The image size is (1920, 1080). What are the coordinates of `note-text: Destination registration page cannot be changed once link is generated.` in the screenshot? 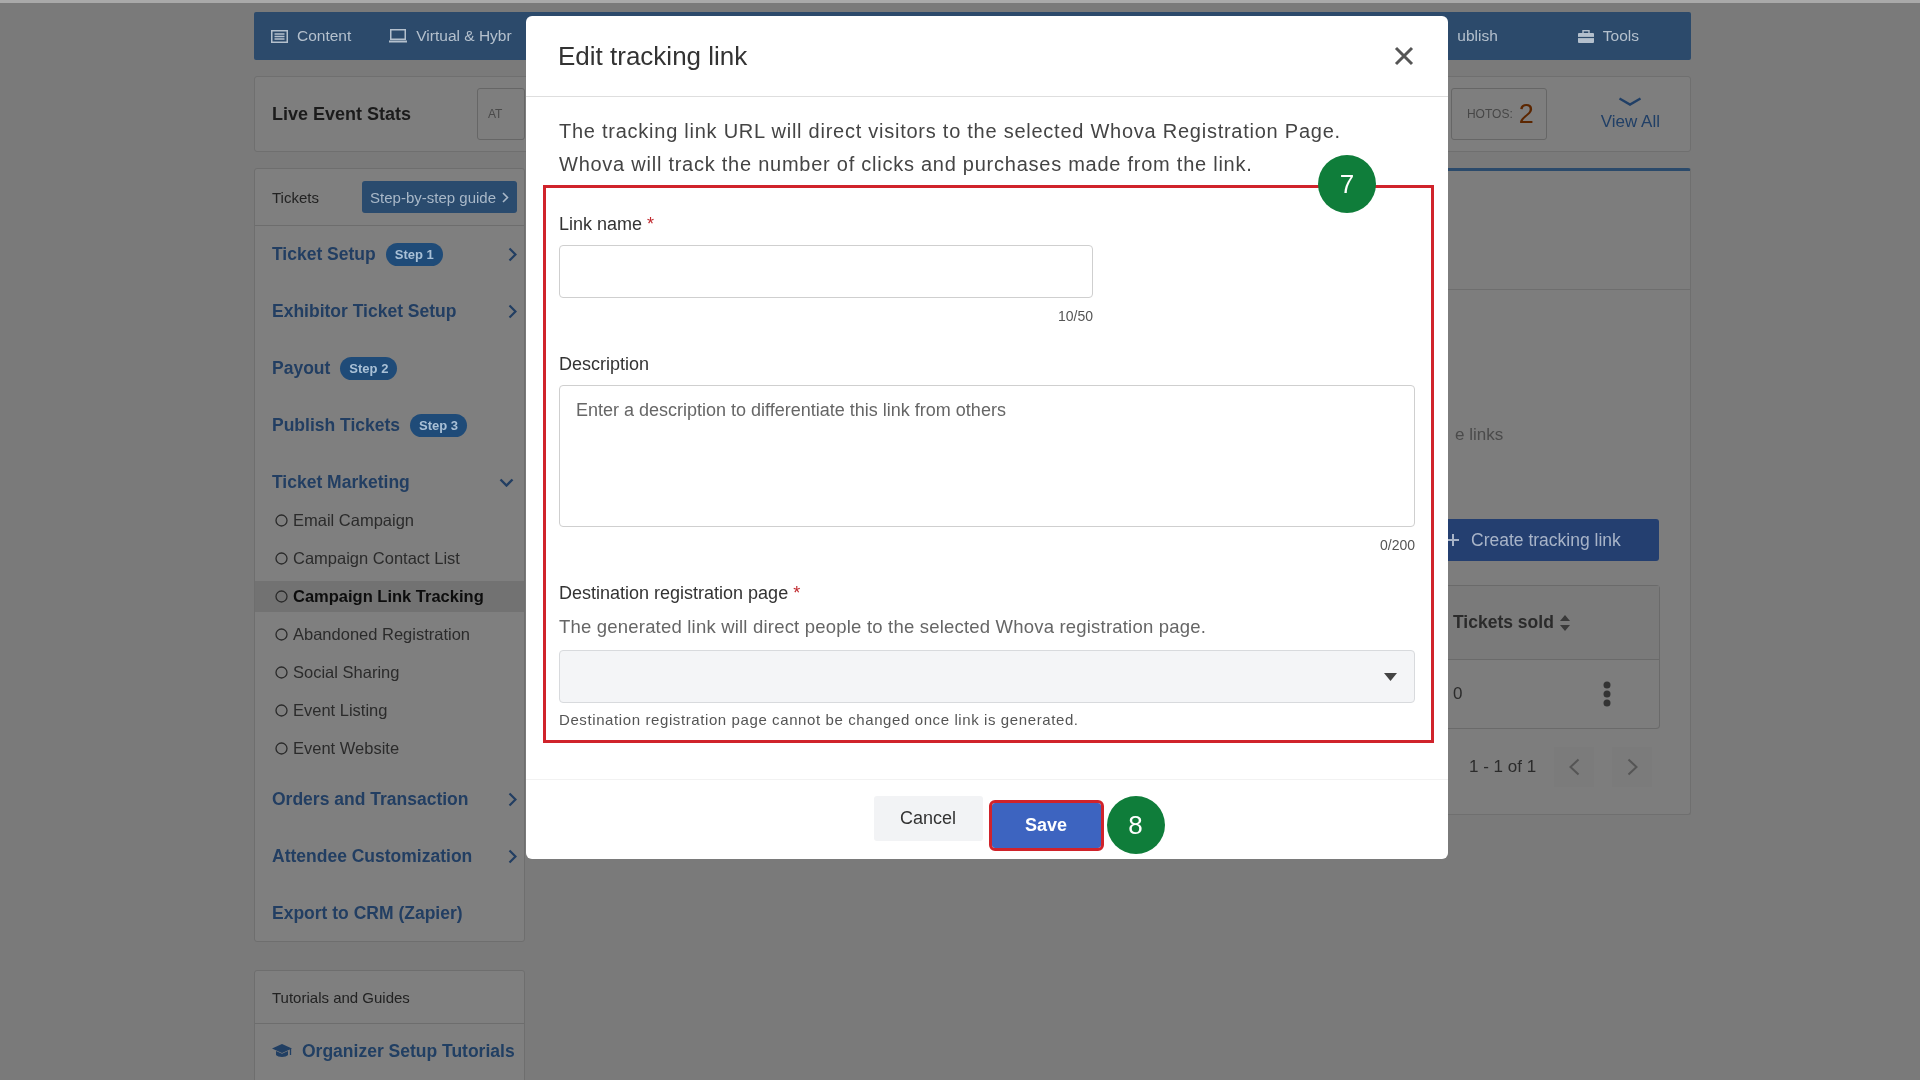 It's located at (819, 719).